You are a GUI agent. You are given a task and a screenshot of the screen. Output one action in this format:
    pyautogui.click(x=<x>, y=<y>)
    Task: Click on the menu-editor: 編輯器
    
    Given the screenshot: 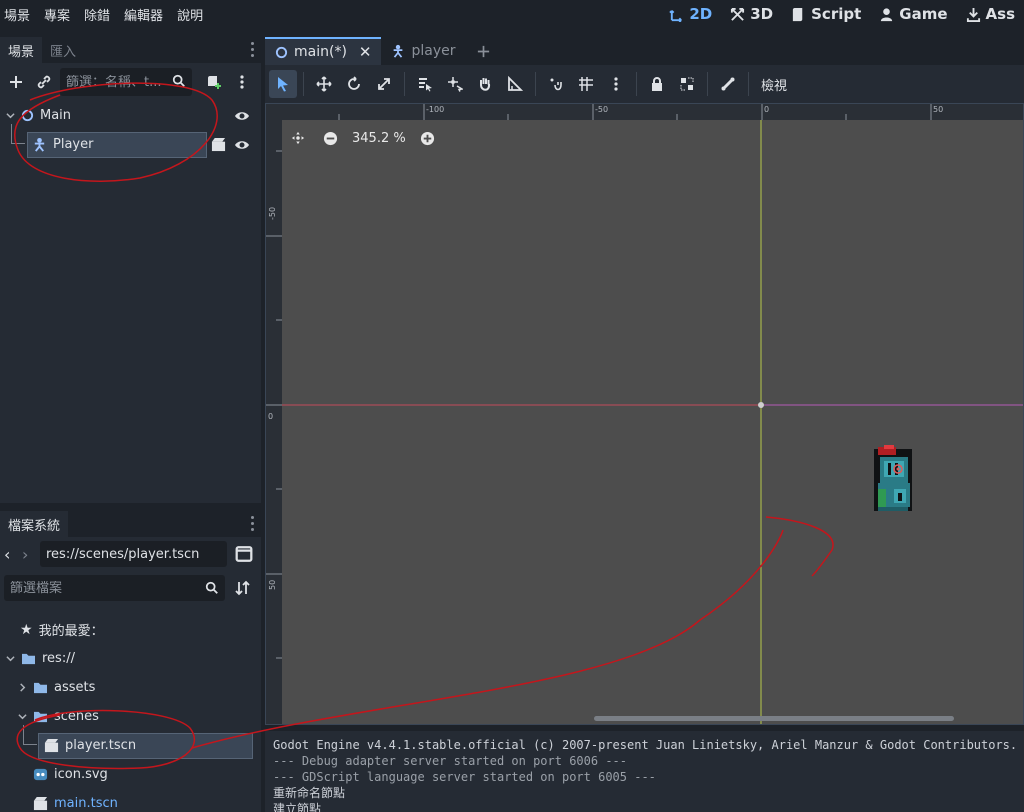 What is the action you would take?
    pyautogui.click(x=143, y=14)
    